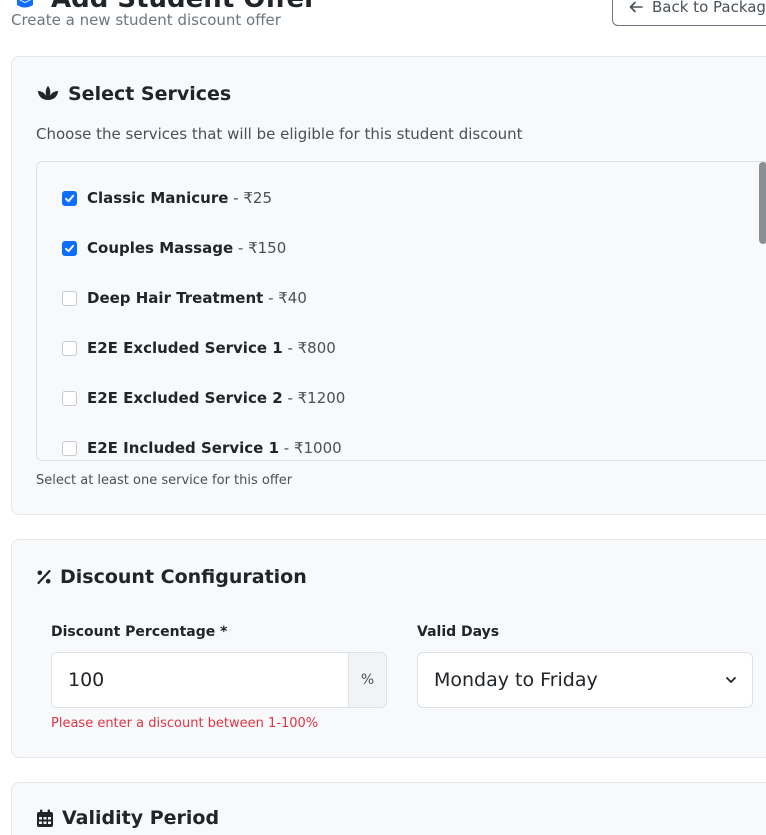  What do you see at coordinates (309, 348) in the screenshot?
I see `service-price: - ₹800` at bounding box center [309, 348].